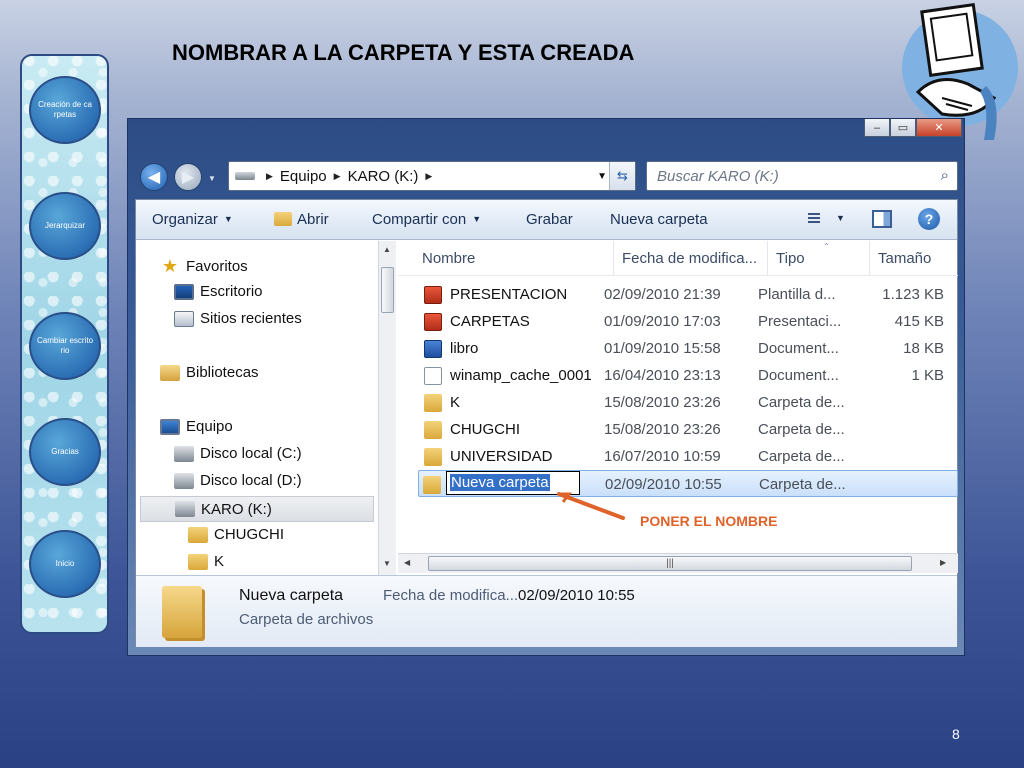  I want to click on file-date: 01/09/2010 15:58, so click(662, 348).